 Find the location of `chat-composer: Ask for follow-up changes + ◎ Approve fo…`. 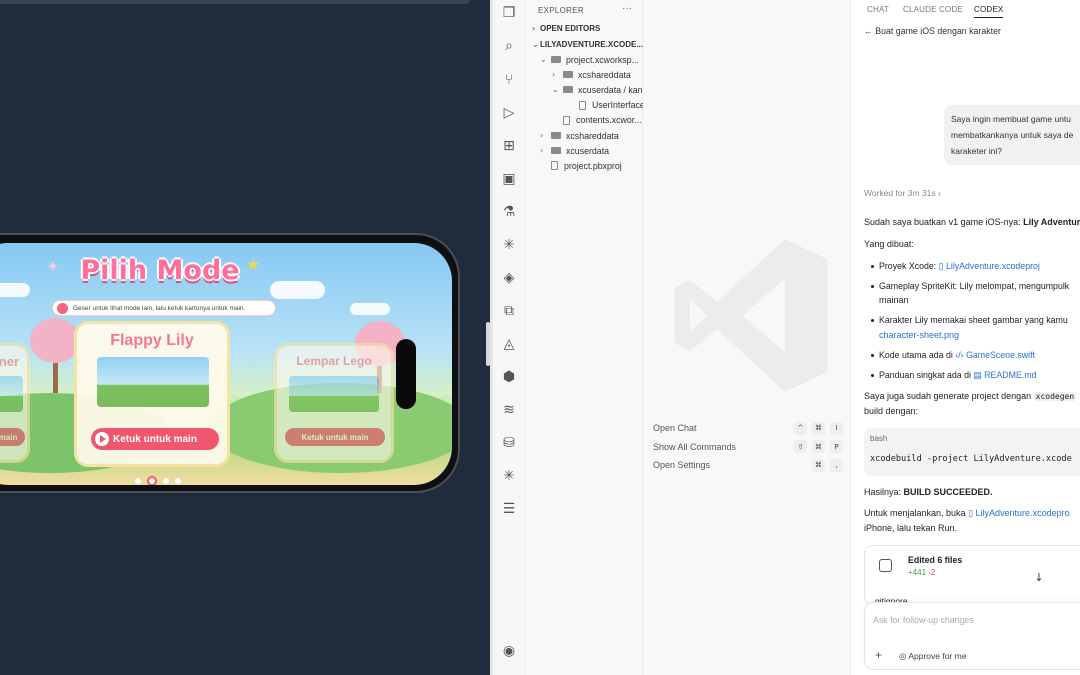

chat-composer: Ask for follow-up changes + ◎ Approve fo… is located at coordinates (972, 636).